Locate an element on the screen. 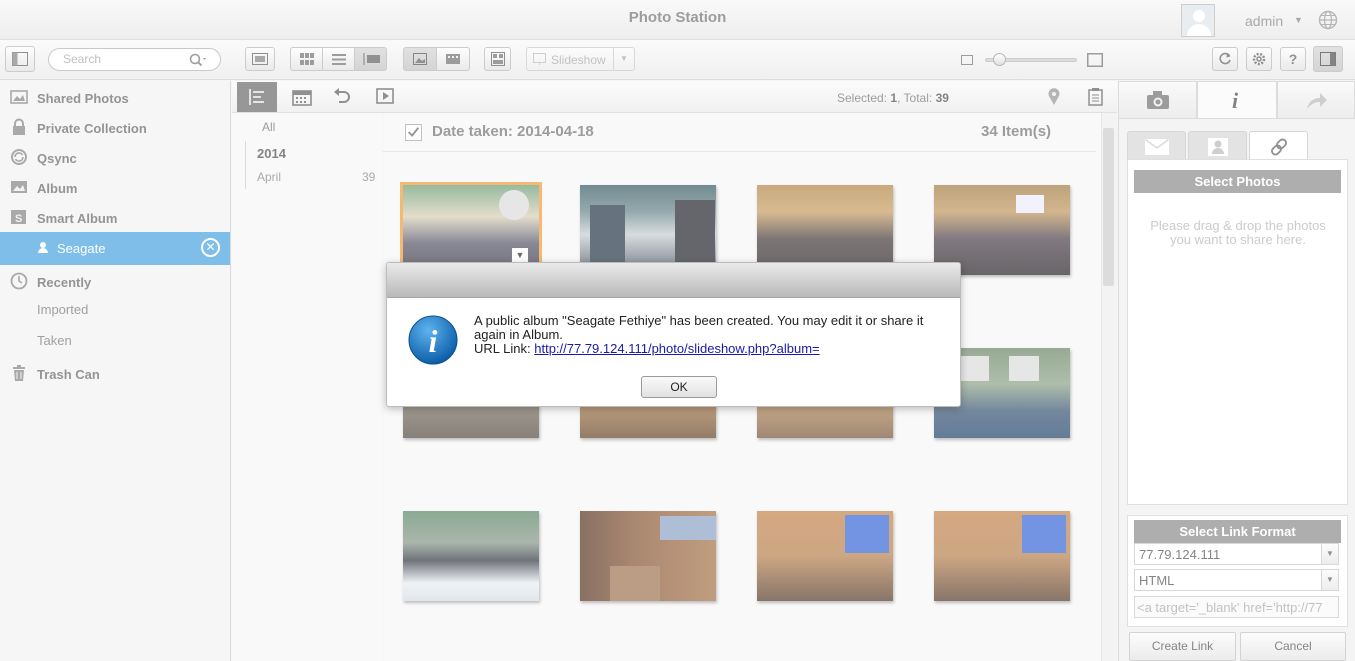  dialog-title-bar is located at coordinates (673, 280).